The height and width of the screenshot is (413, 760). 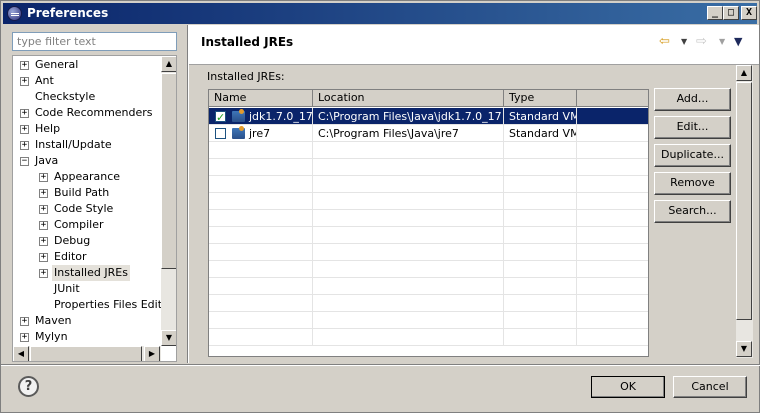 What do you see at coordinates (57, 64) in the screenshot?
I see `tree-item-label: General` at bounding box center [57, 64].